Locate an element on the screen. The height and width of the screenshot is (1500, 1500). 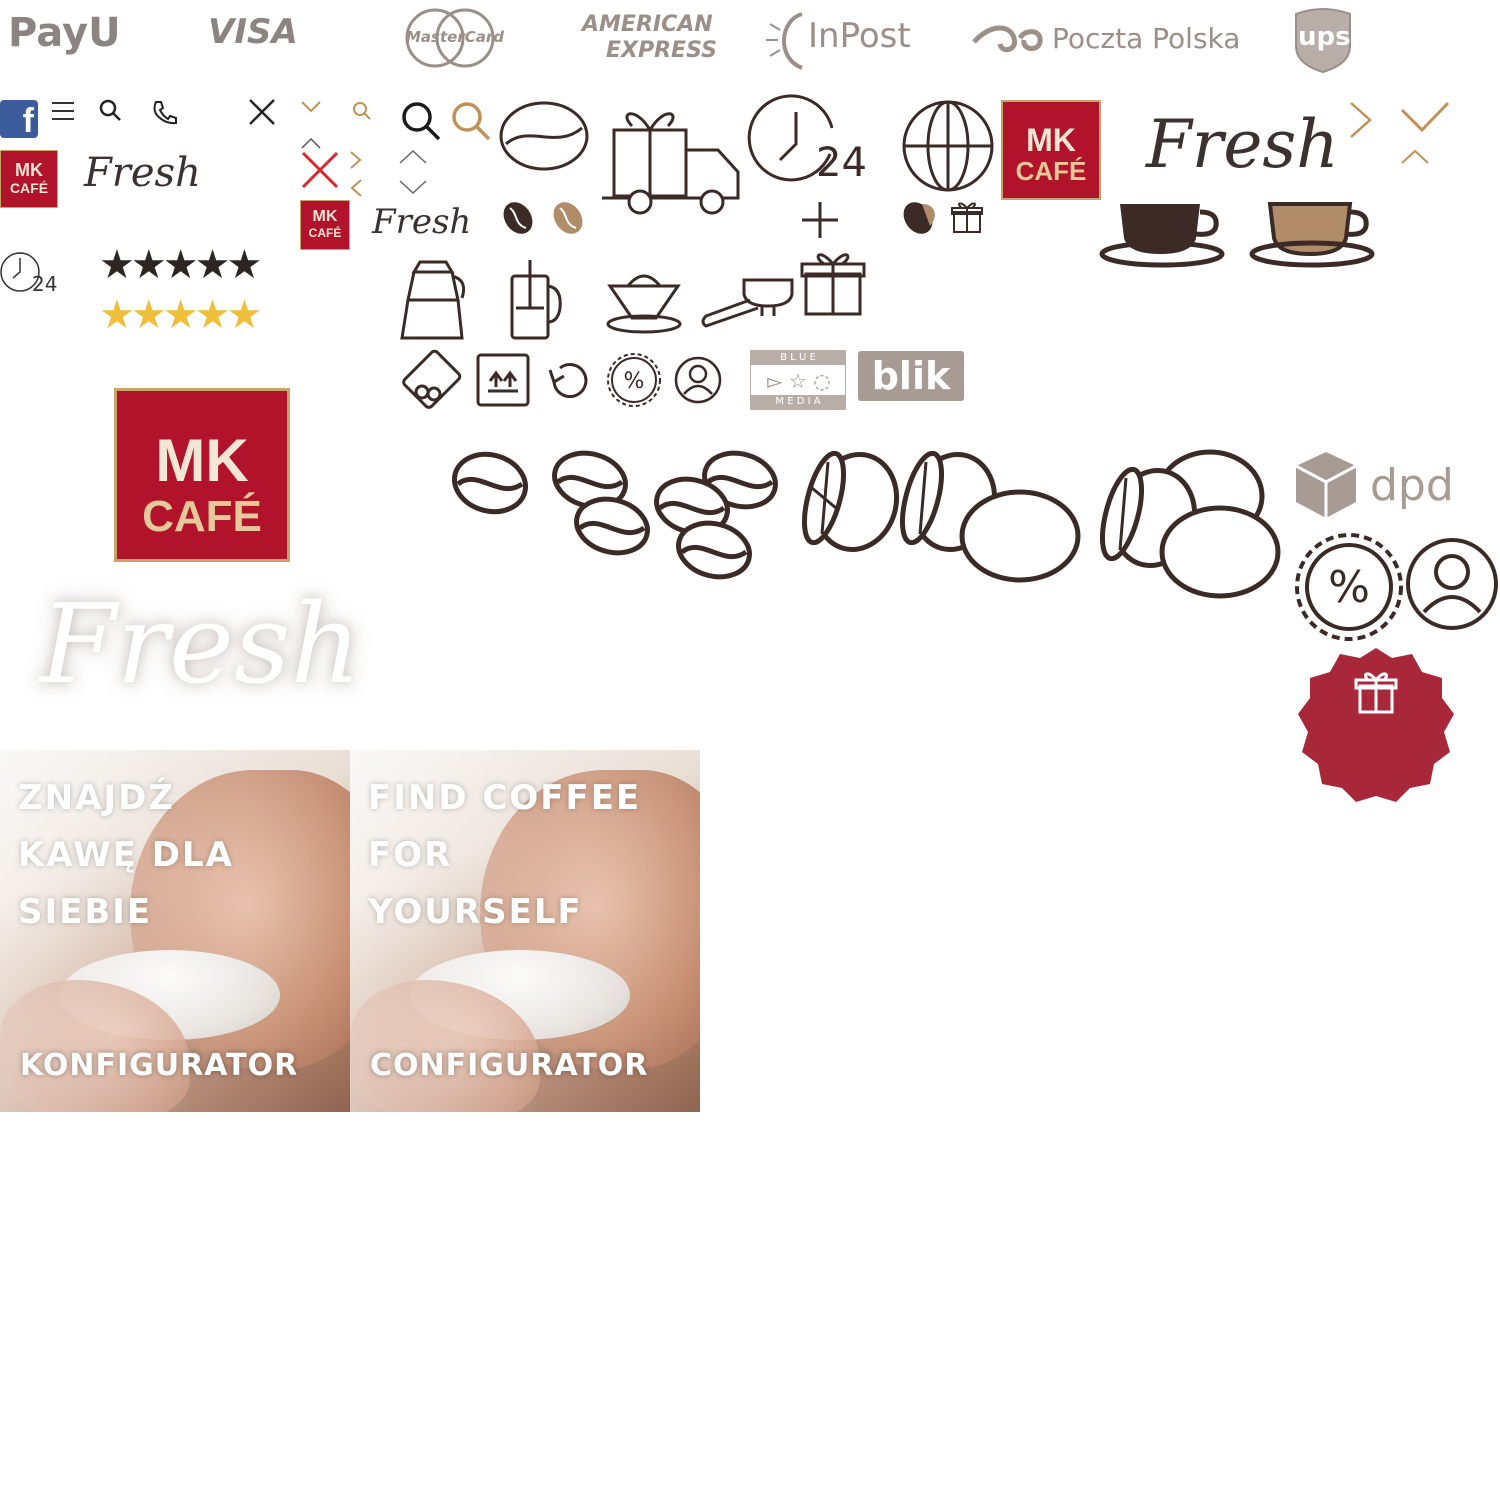
chevron-down-gold-icon is located at coordinates (311, 107).